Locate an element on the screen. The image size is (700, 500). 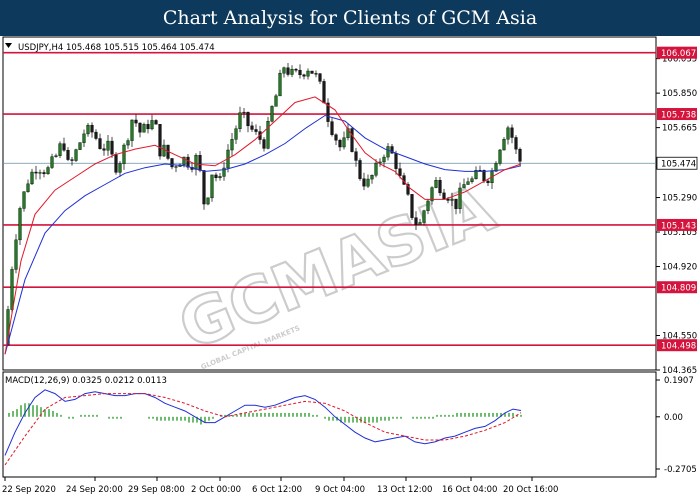
current-price-label: 105.474 is located at coordinates (678, 165).